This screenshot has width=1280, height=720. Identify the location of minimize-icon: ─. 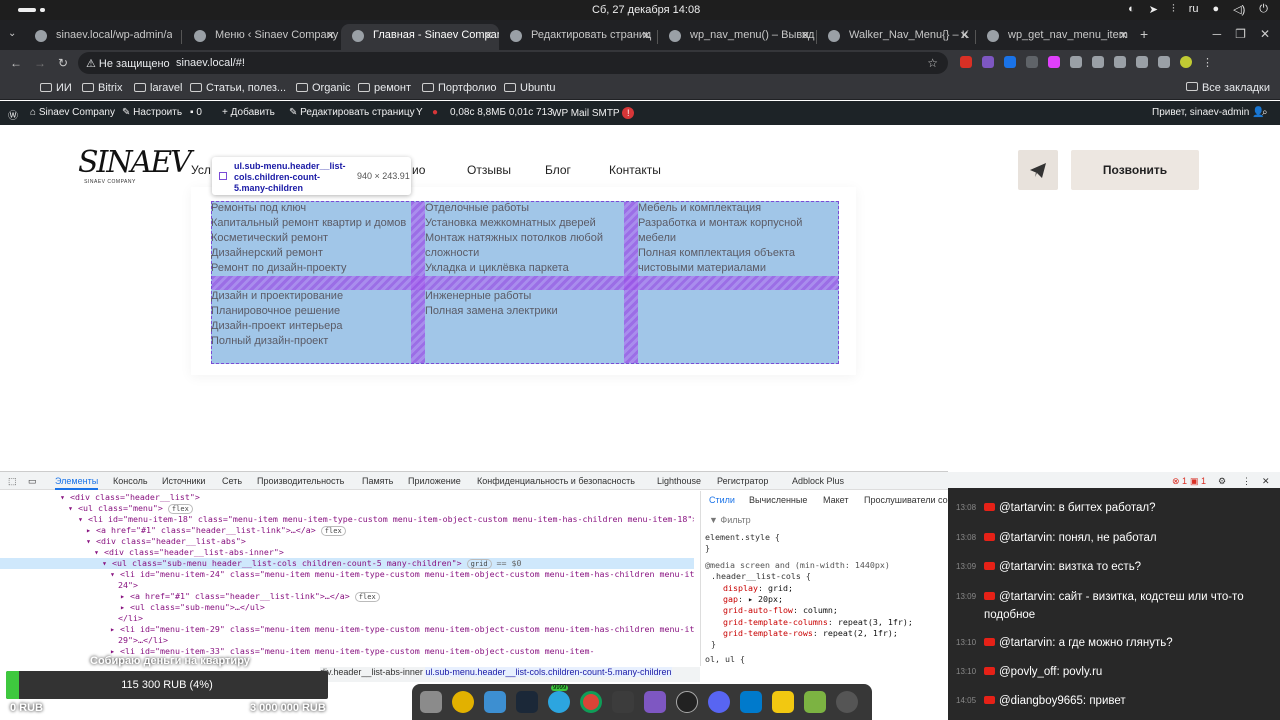
(1217, 34).